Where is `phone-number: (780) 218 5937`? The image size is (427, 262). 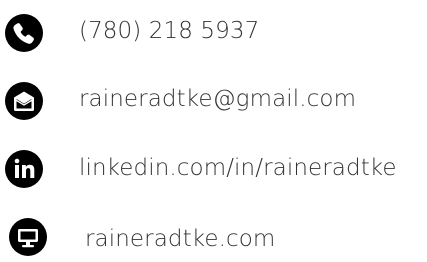 phone-number: (780) 218 5937 is located at coordinates (169, 31).